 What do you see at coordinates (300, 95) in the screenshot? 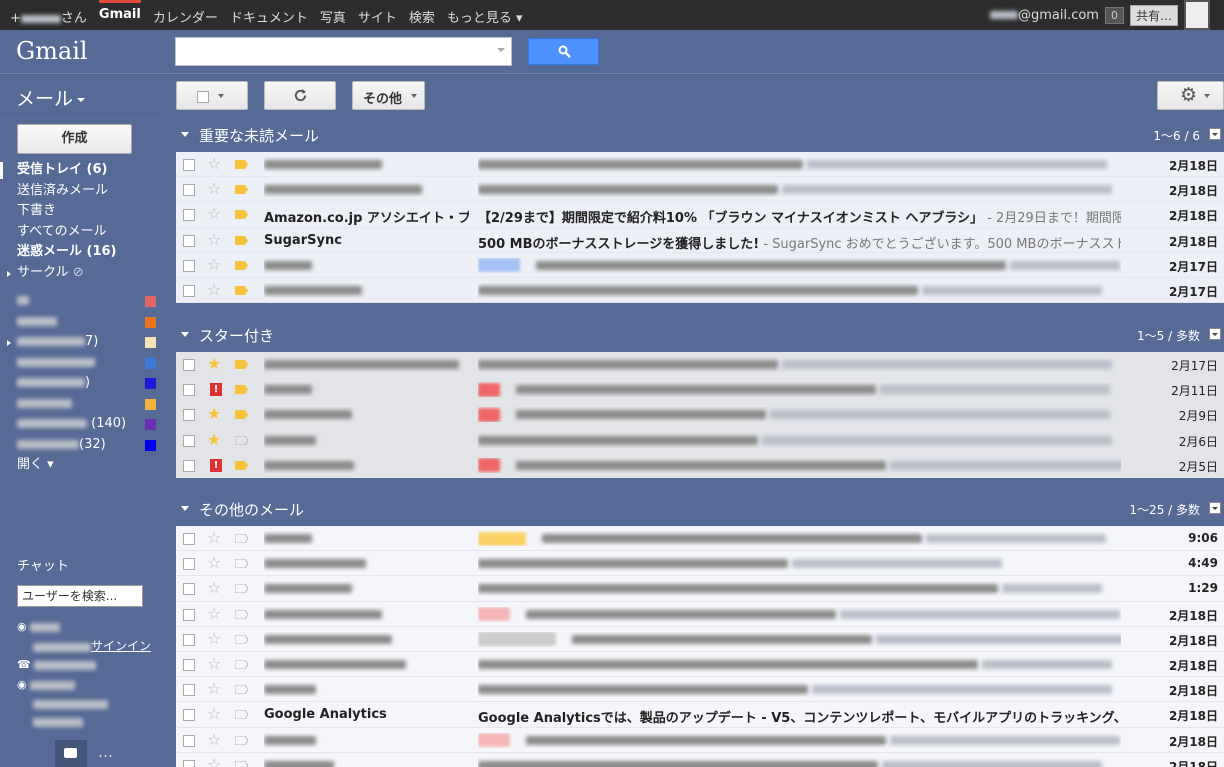
I see `refresh-button` at bounding box center [300, 95].